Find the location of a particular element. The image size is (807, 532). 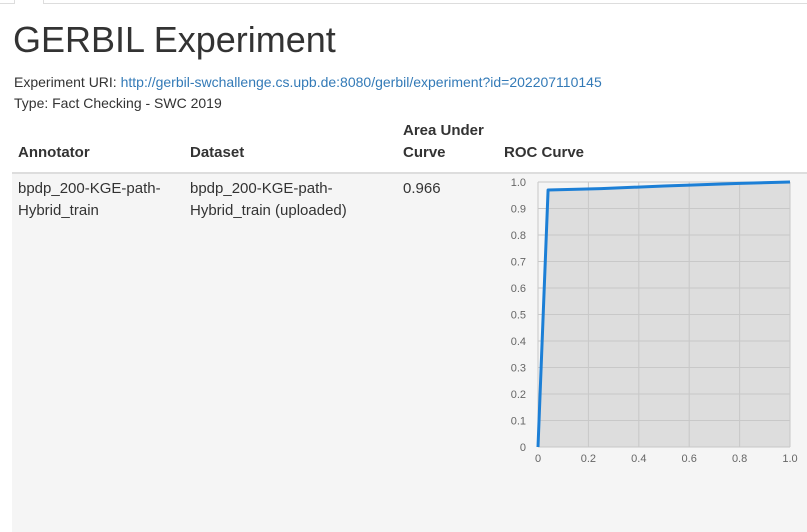

experiment-type: Type: Fact Checking - SWC 2019 is located at coordinates (118, 103).